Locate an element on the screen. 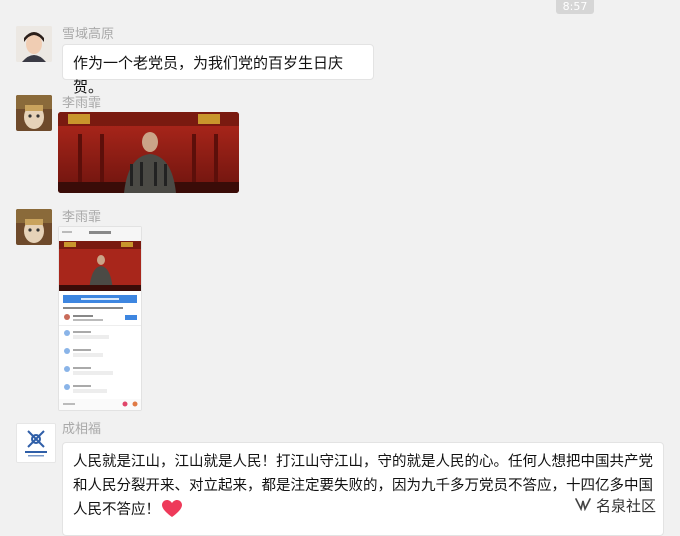  chat-message: 雪域高原 作为一个老党员，为我们党的百岁生日庆贺。 is located at coordinates (340, 59).